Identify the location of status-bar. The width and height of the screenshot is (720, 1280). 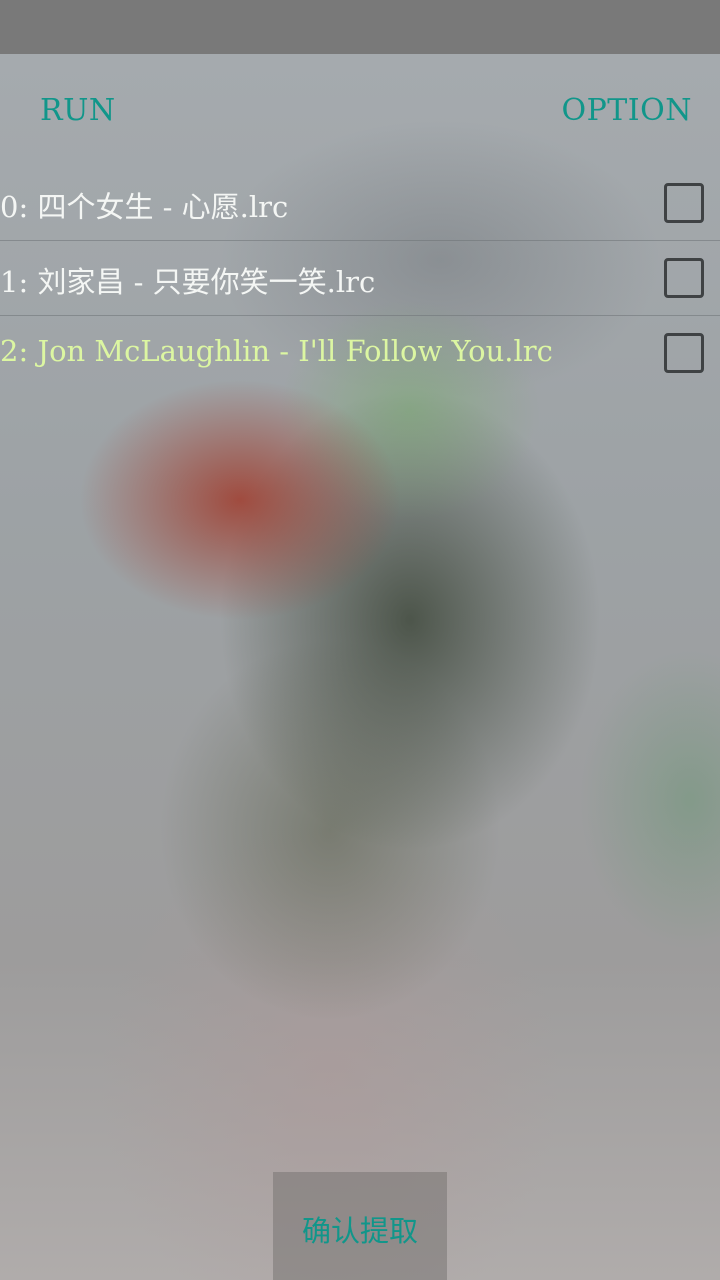
(360, 27).